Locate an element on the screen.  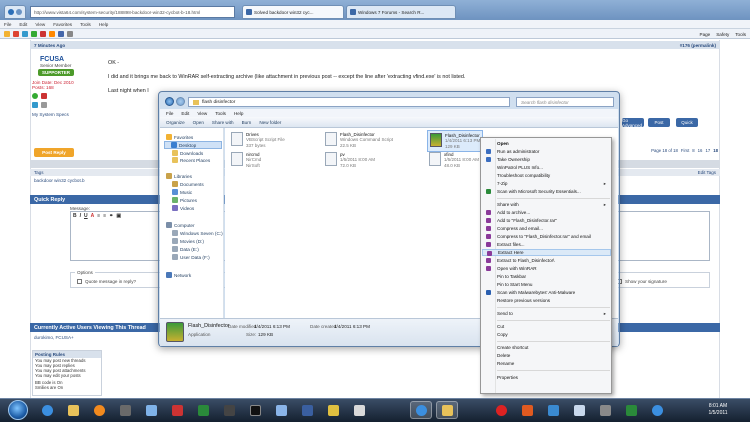
align-center-icon: ≡ is located at coordinates (104, 216).